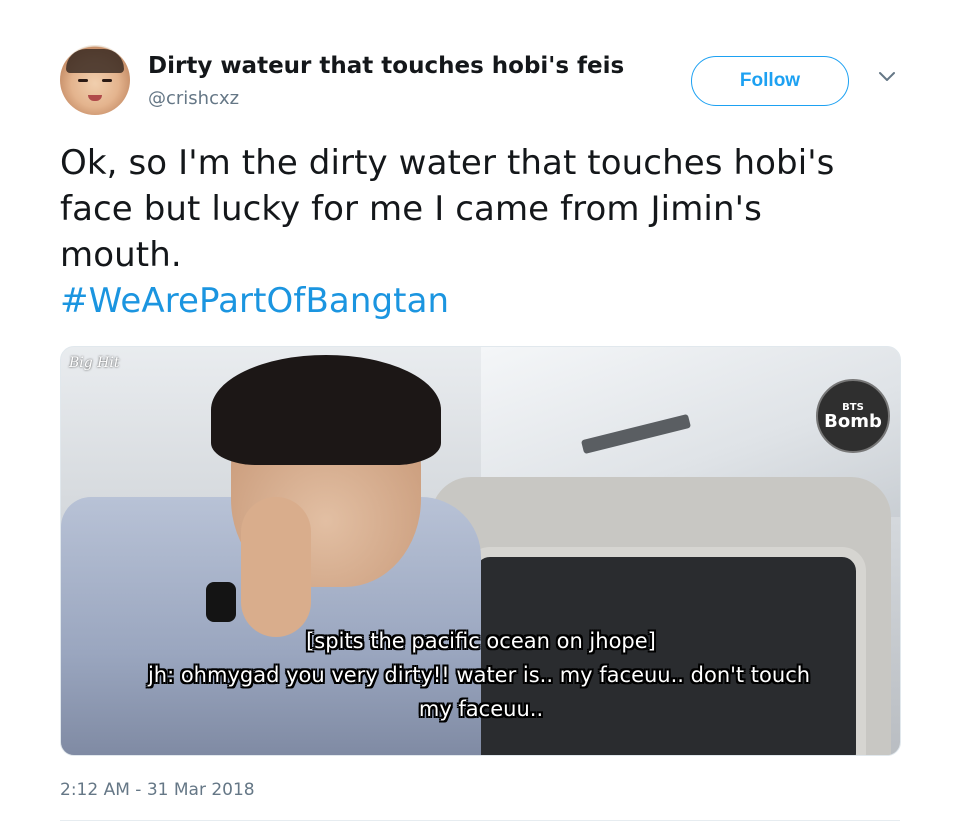  What do you see at coordinates (83, 80) in the screenshot?
I see `avatar-eye-left` at bounding box center [83, 80].